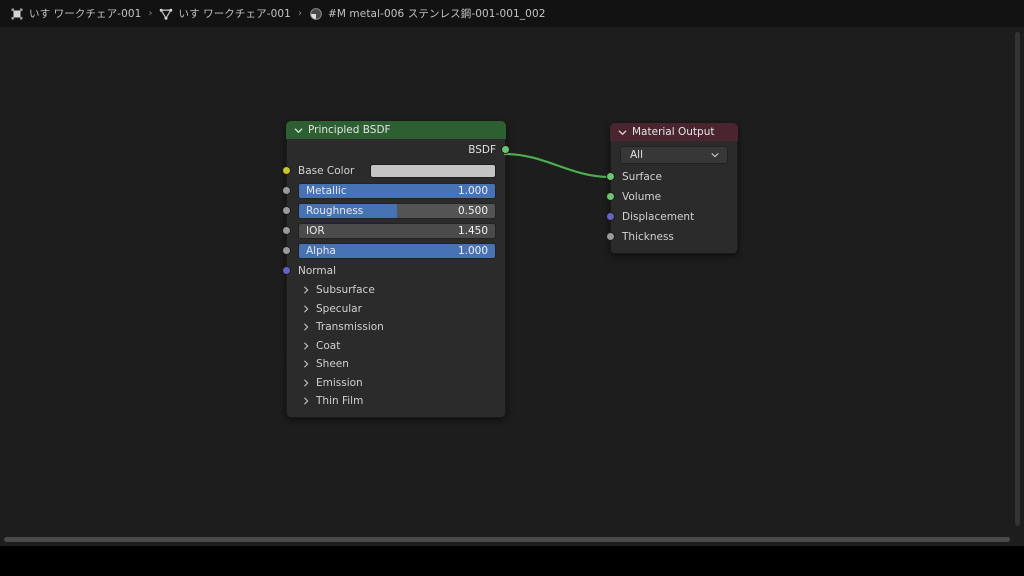  Describe the element at coordinates (642, 177) in the screenshot. I see `input-label-surface: Surface` at that location.